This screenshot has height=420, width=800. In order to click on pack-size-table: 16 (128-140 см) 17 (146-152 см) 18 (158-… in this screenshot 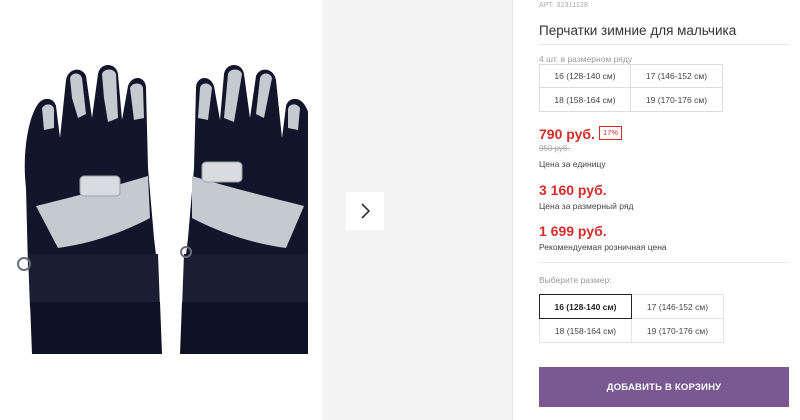, I will do `click(631, 88)`.